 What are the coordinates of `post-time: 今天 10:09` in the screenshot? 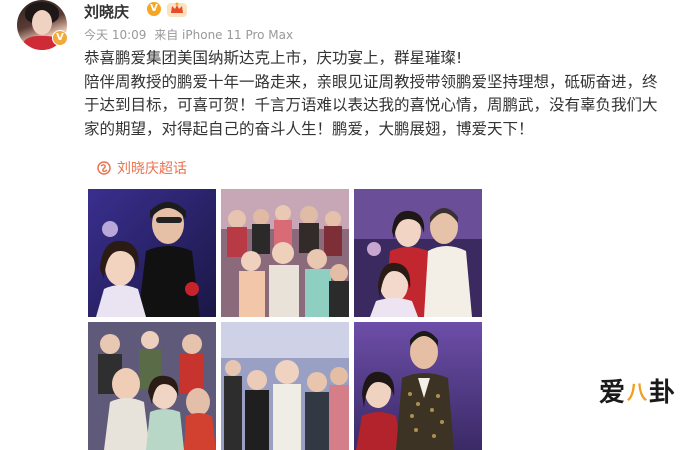 It's located at (115, 35).